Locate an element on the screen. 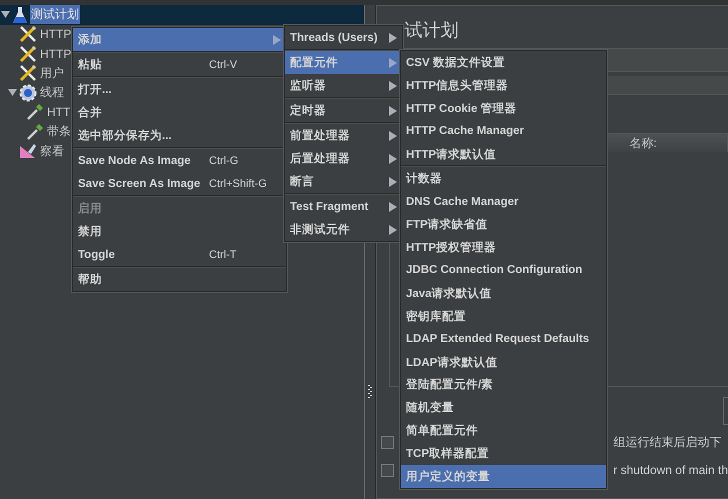  tree-node: 带条 is located at coordinates (59, 132).